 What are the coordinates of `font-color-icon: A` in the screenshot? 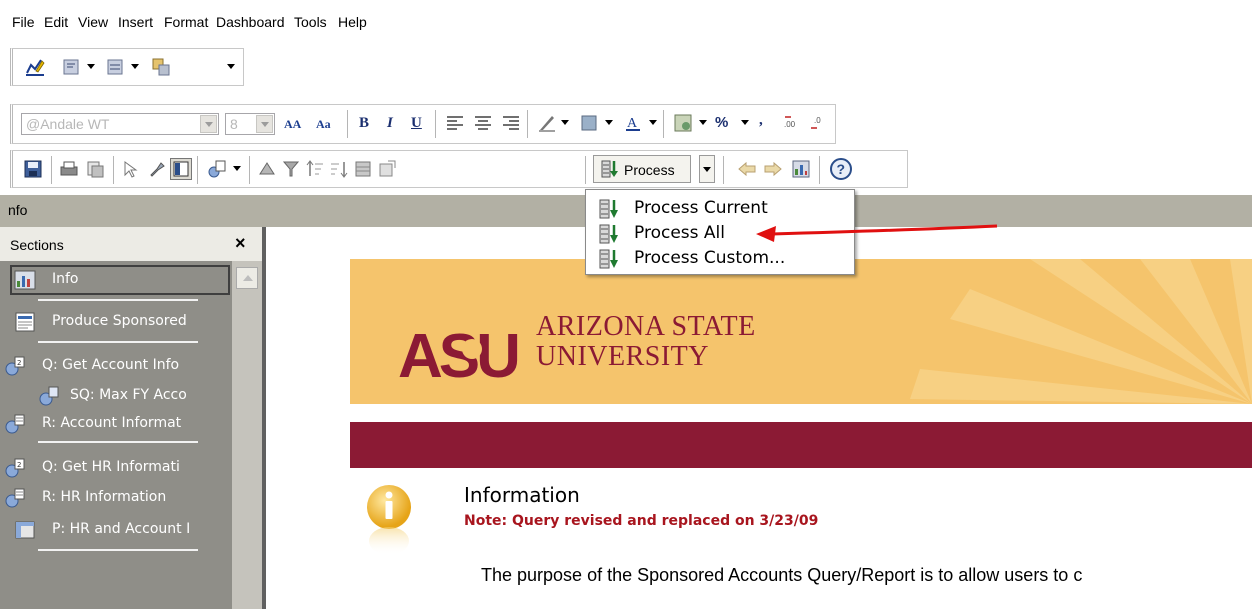 It's located at (633, 123).